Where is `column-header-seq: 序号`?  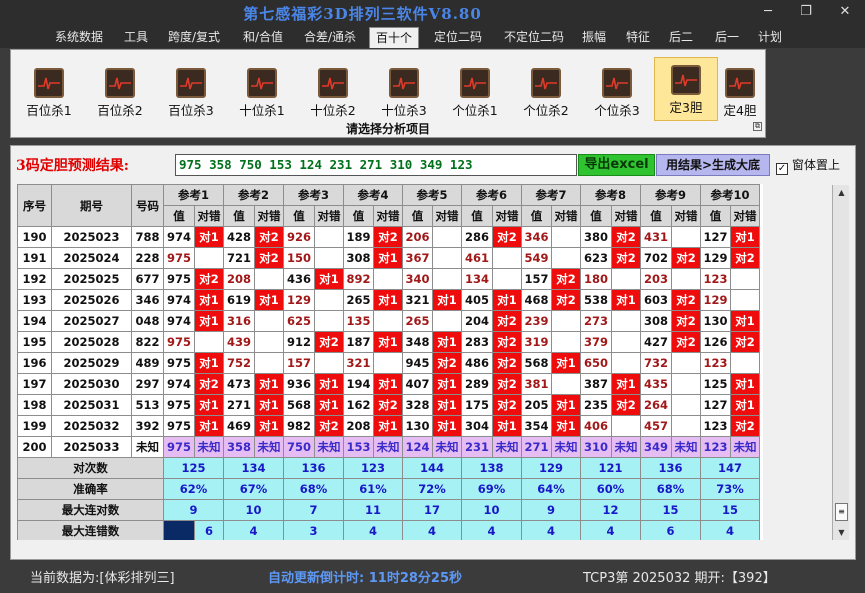 column-header-seq: 序号 is located at coordinates (34, 205).